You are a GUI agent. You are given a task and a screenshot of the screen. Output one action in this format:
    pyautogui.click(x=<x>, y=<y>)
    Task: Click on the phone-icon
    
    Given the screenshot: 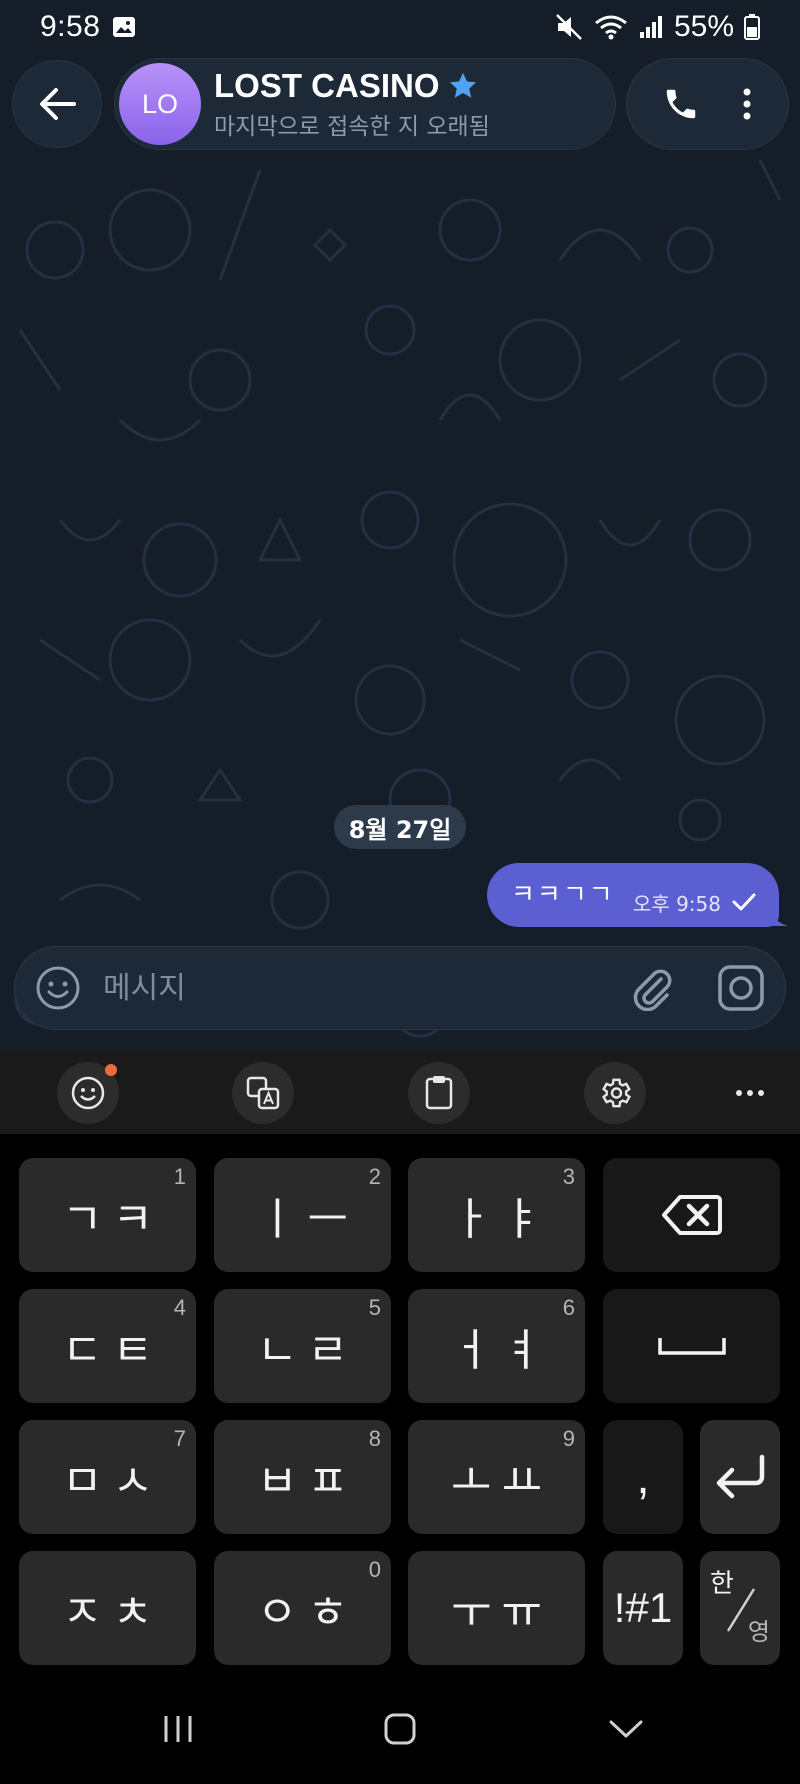 What is the action you would take?
    pyautogui.click(x=681, y=104)
    